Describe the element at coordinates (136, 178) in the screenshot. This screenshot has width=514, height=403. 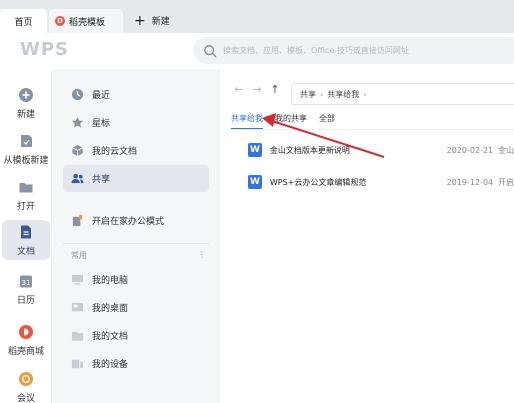
I see `nav-item-shared: 共享` at that location.